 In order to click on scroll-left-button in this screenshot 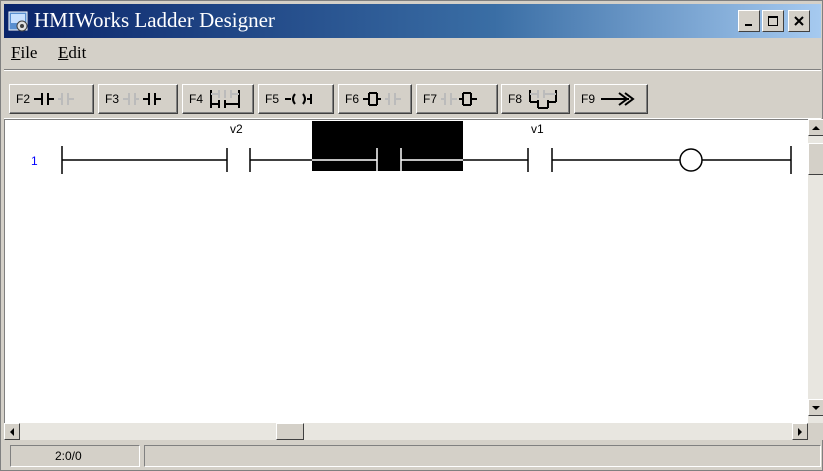, I will do `click(12, 431)`.